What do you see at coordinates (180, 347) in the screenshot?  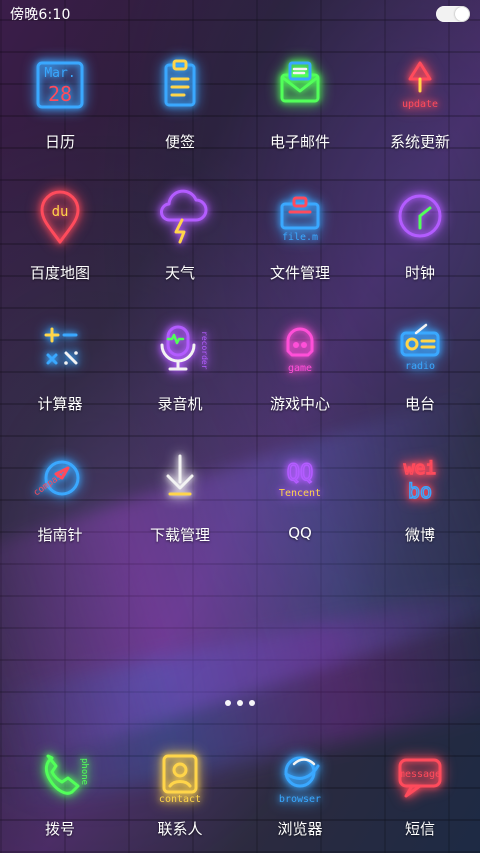 I see `recorder-icon: recorder` at bounding box center [180, 347].